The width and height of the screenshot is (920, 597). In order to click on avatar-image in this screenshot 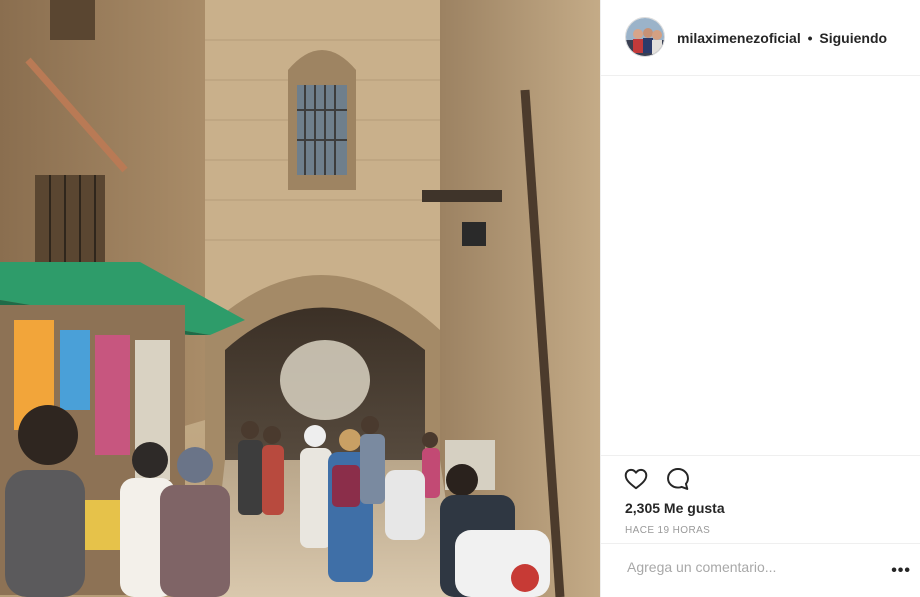, I will do `click(645, 37)`.